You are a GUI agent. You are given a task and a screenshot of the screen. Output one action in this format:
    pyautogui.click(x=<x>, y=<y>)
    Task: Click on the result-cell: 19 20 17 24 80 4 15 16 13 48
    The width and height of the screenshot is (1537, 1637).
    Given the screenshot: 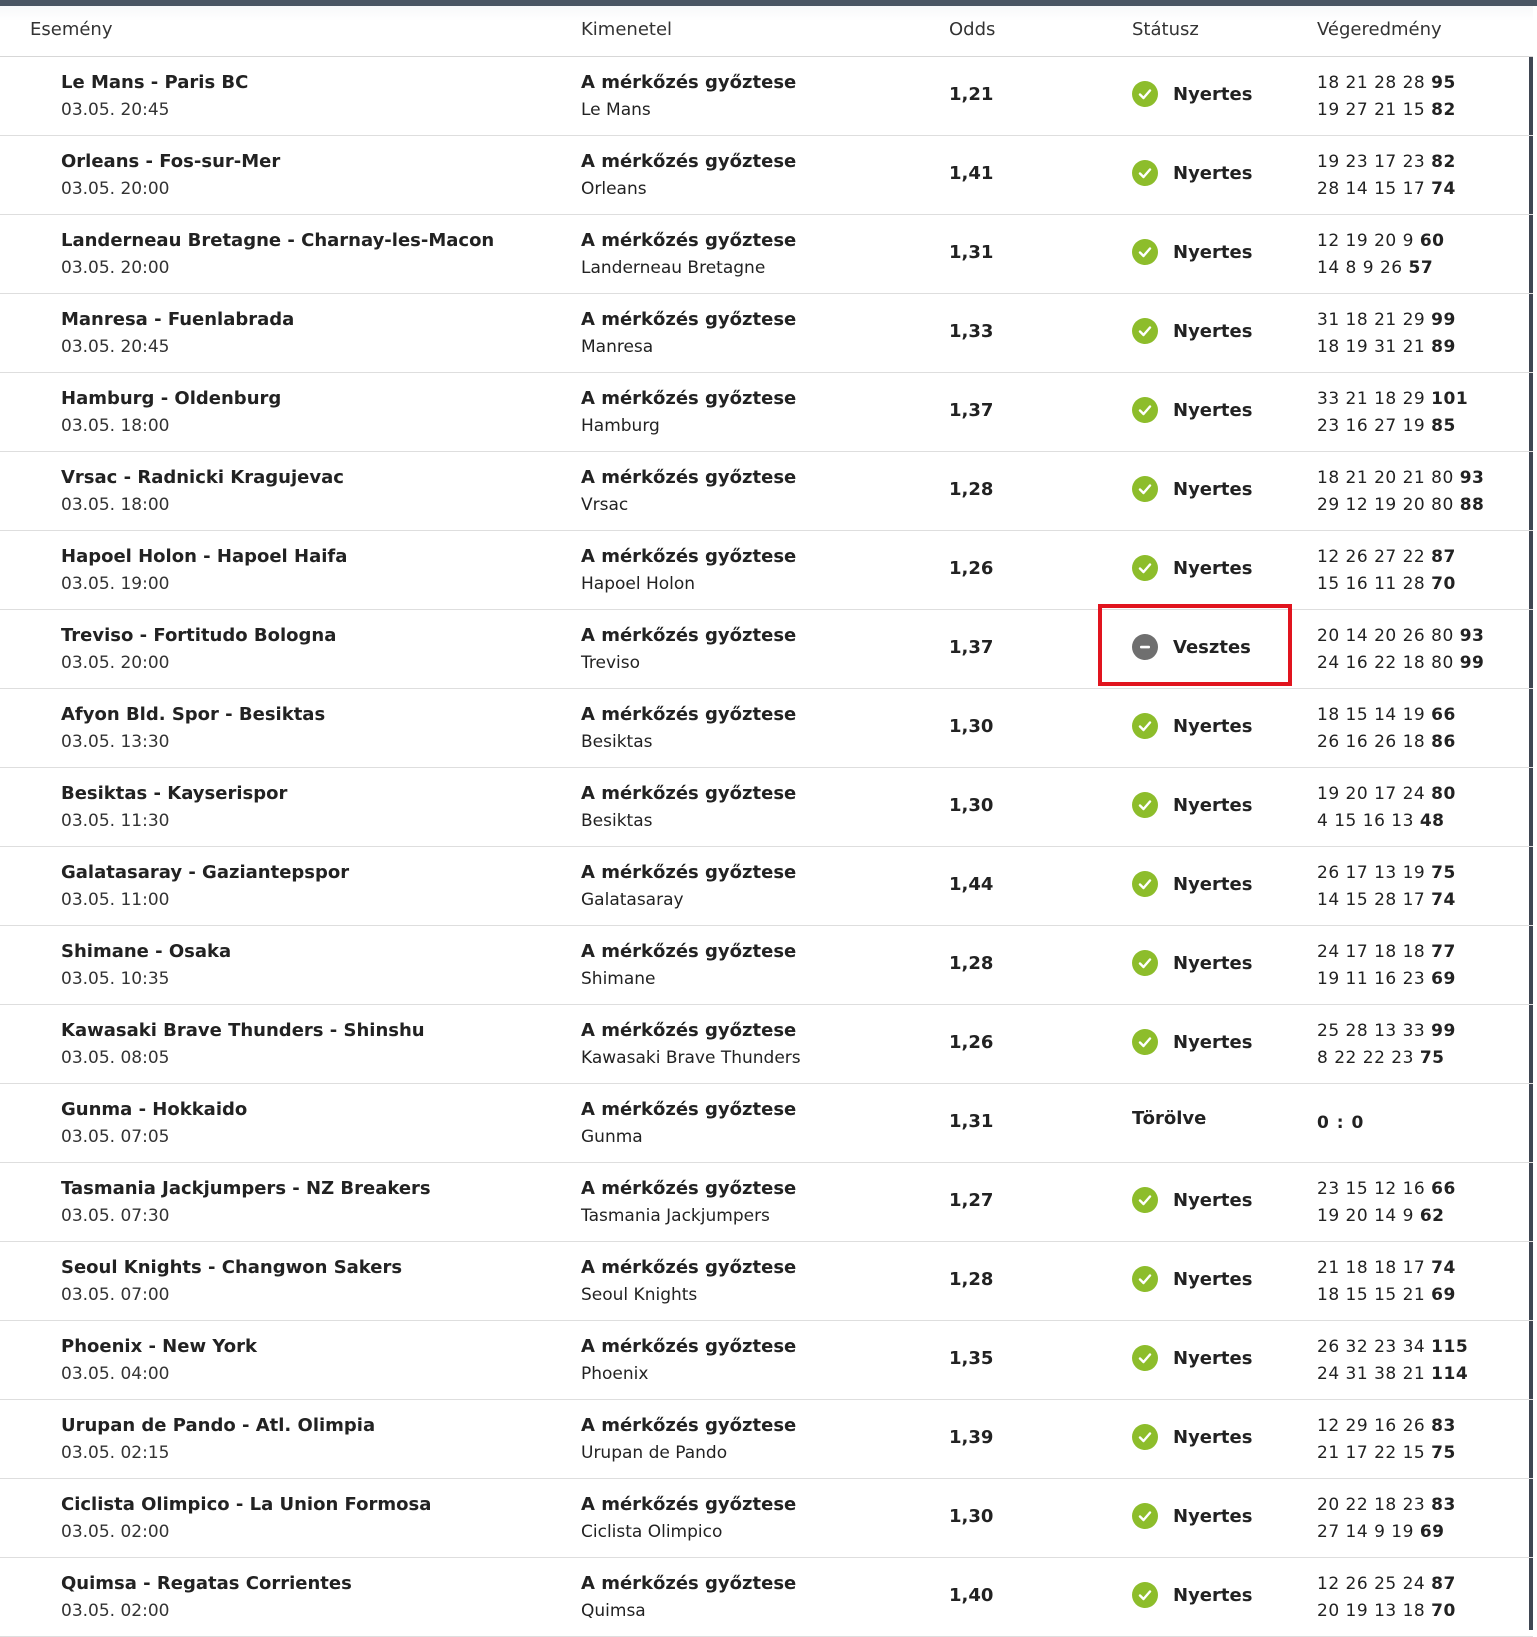 What is the action you would take?
    pyautogui.click(x=1386, y=807)
    